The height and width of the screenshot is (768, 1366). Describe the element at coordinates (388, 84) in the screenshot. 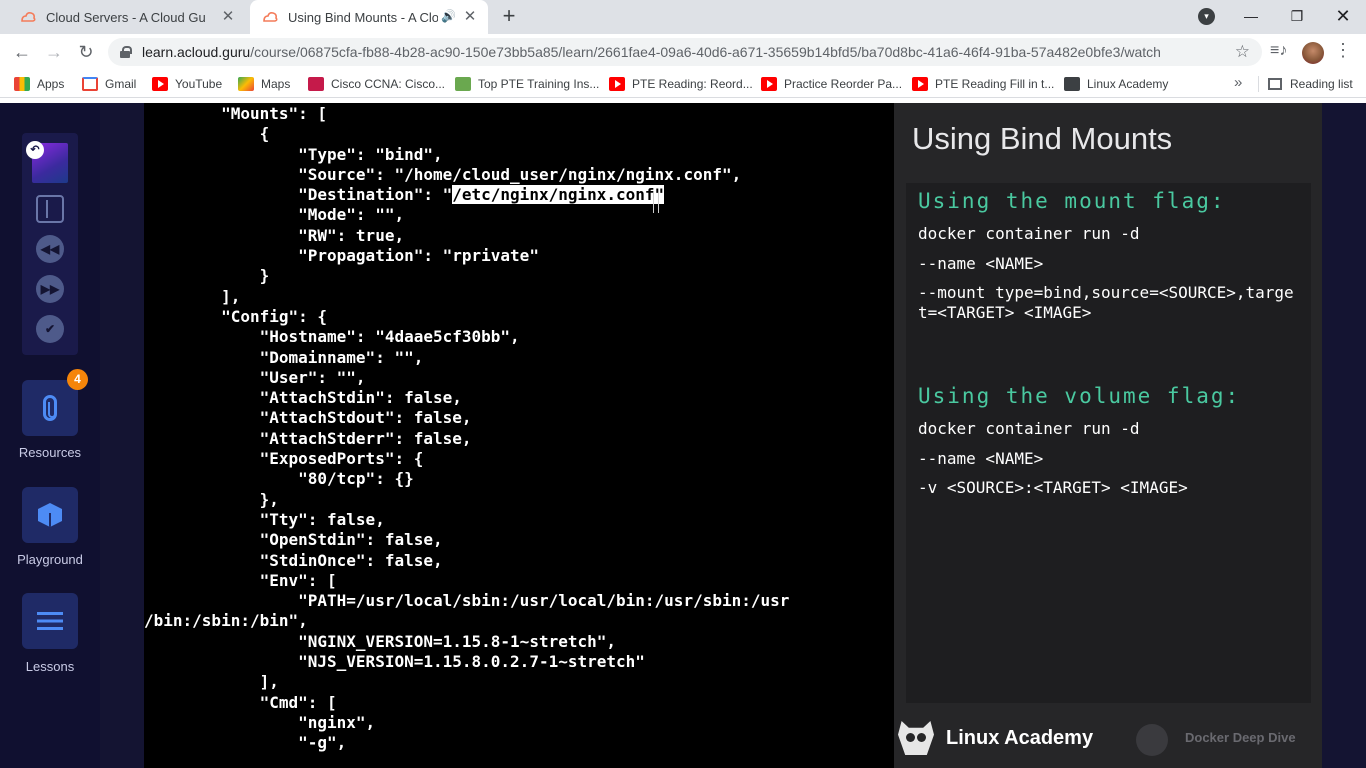

I see `bookmark-label: Cisco CCNA` at that location.